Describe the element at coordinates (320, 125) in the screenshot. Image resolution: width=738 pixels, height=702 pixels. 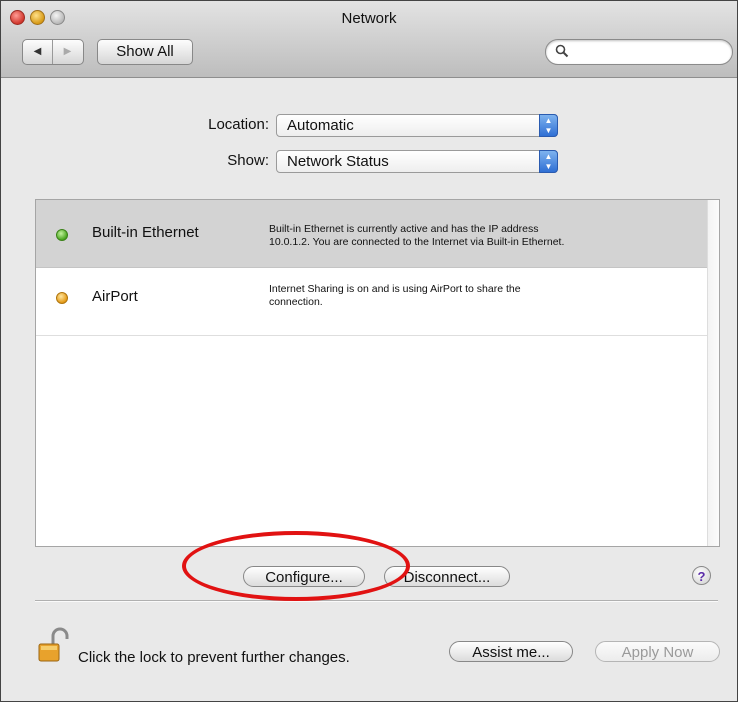
I see `location-value: Automatic` at that location.